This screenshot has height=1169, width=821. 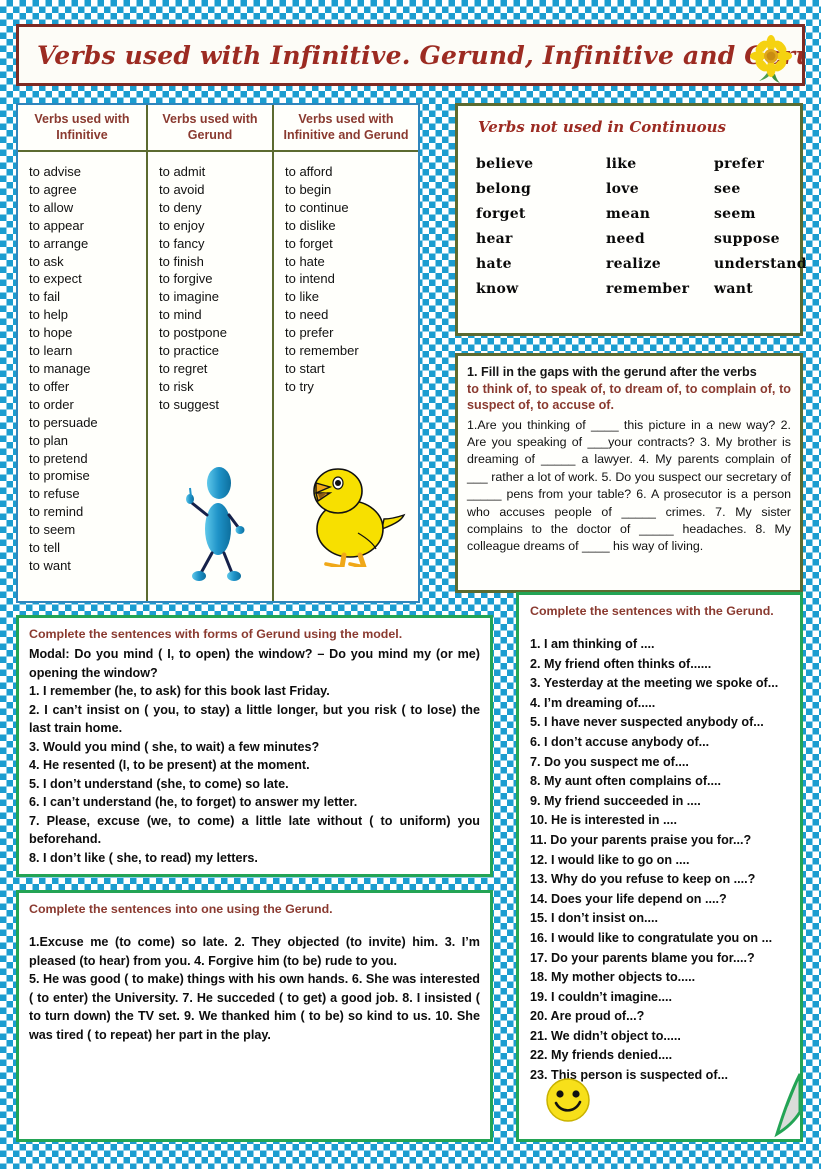 I want to click on verb-item: to enjoy, so click(x=182, y=225).